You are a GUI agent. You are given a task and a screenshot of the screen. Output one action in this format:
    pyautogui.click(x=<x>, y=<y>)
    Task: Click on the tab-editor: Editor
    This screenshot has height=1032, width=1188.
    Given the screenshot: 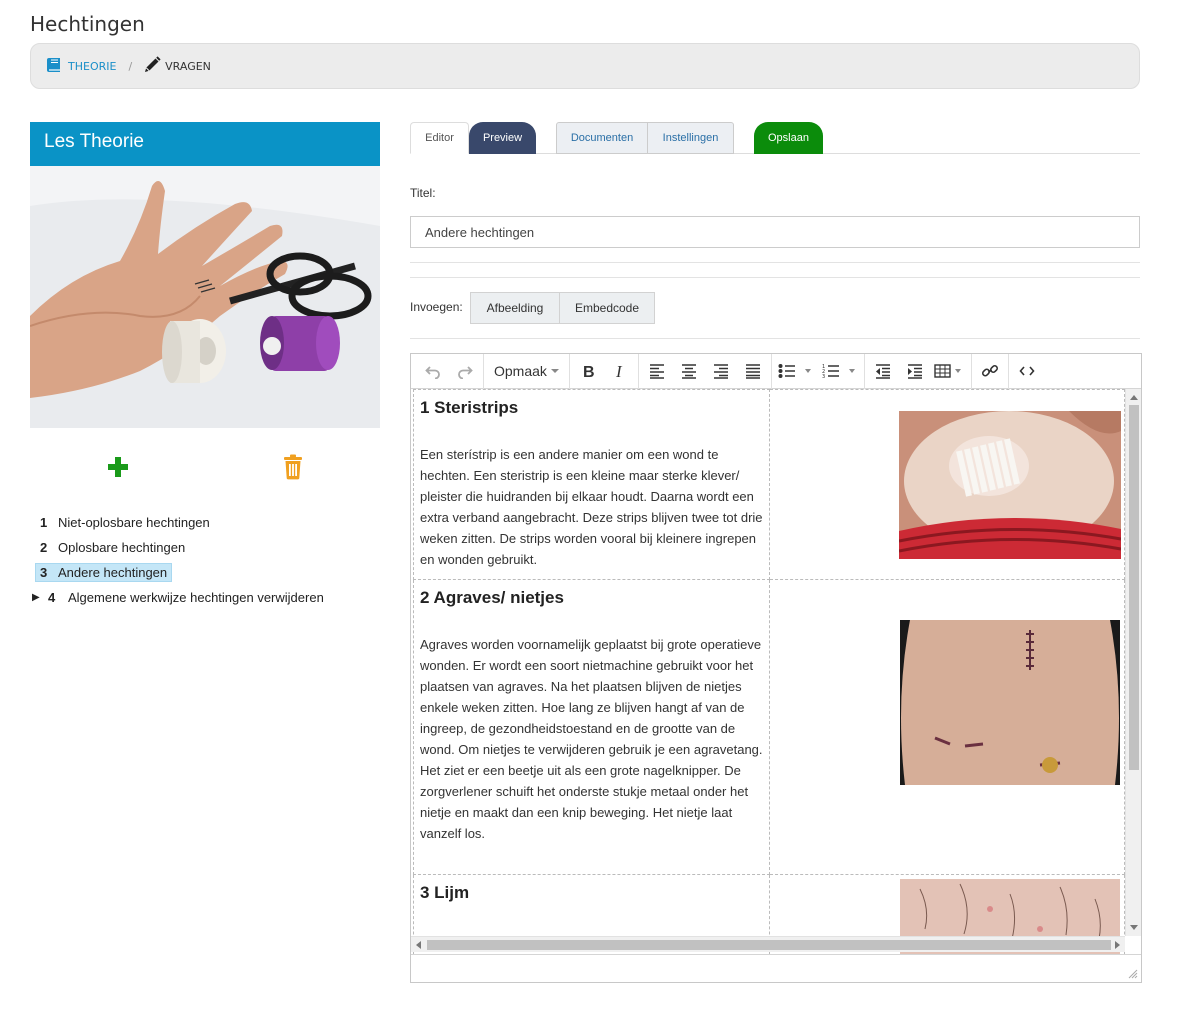 What is the action you would take?
    pyautogui.click(x=439, y=138)
    